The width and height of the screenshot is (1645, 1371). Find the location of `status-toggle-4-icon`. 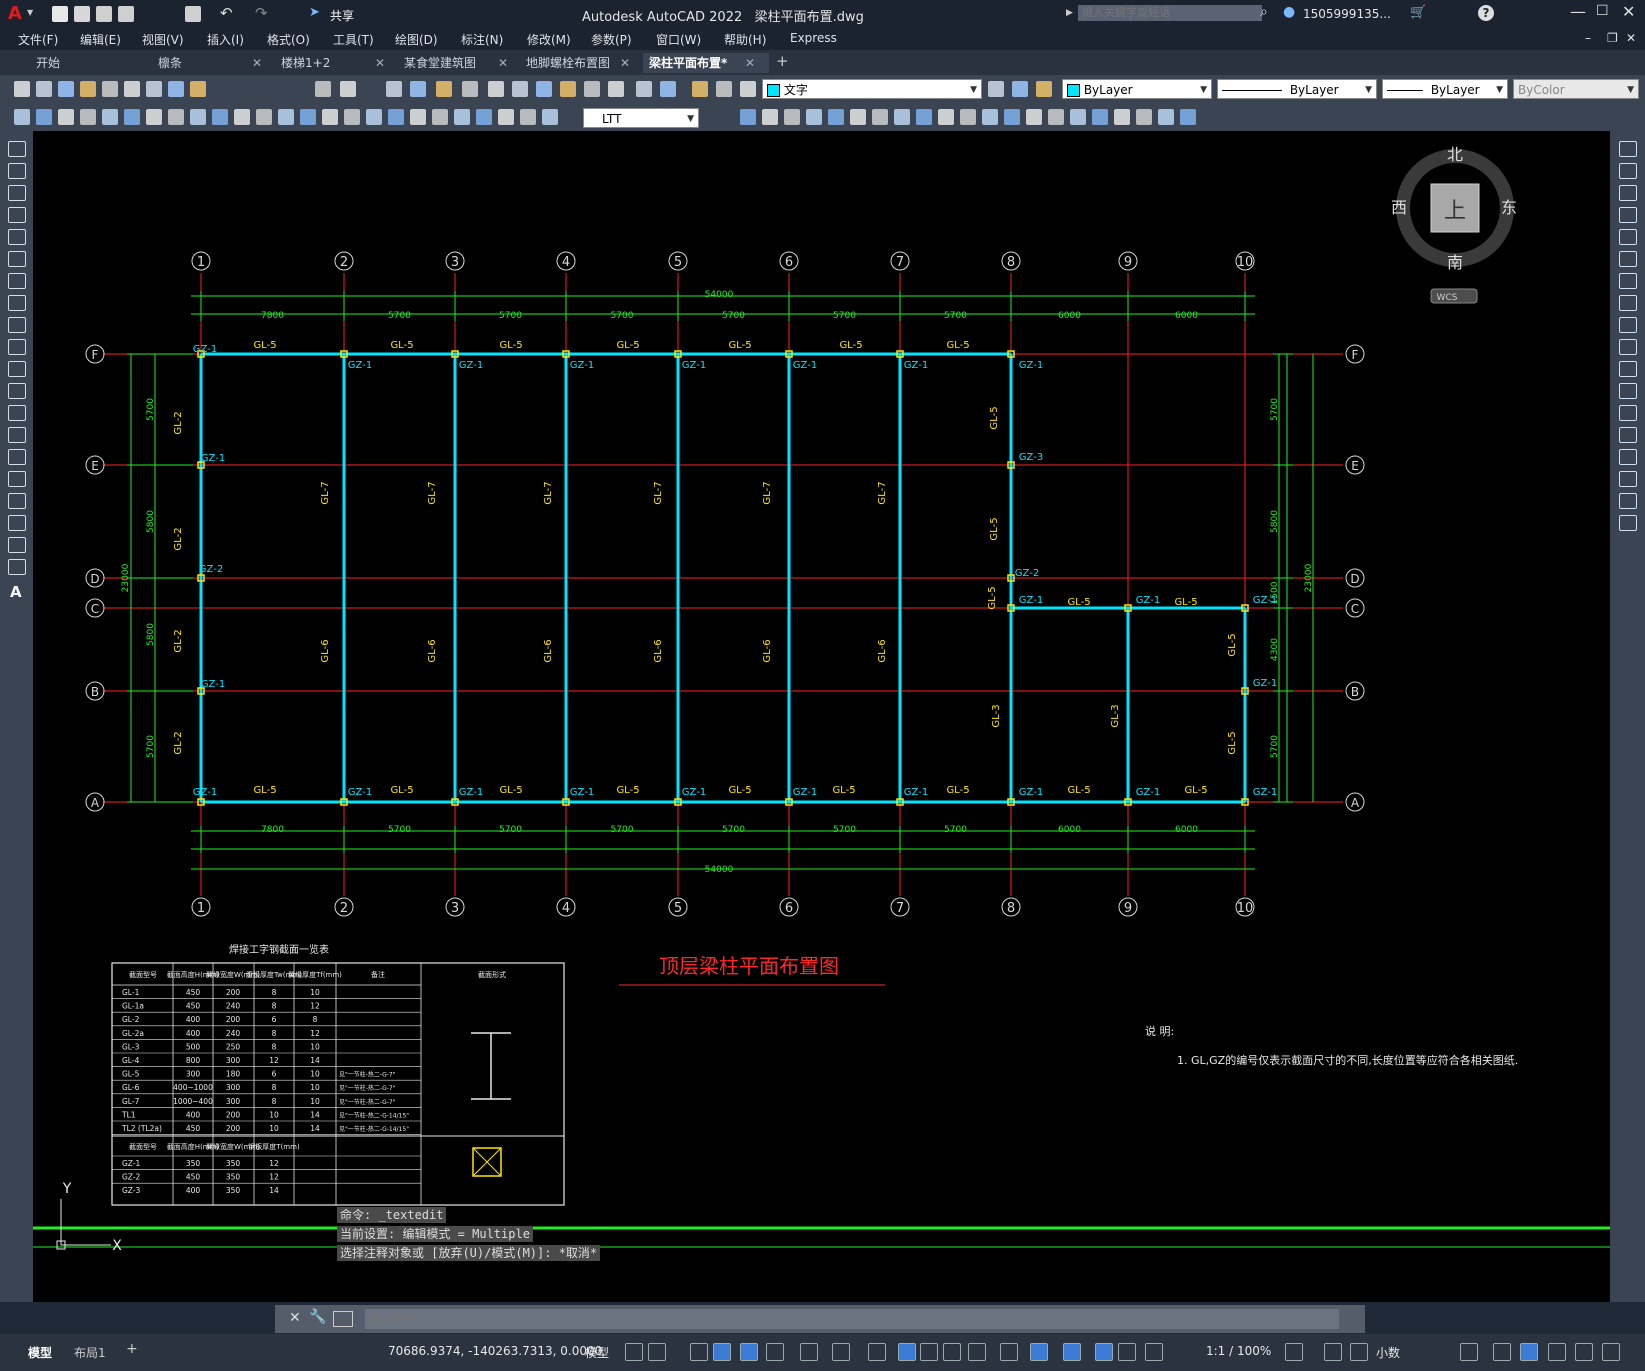

status-toggle-4-icon is located at coordinates (749, 1352).